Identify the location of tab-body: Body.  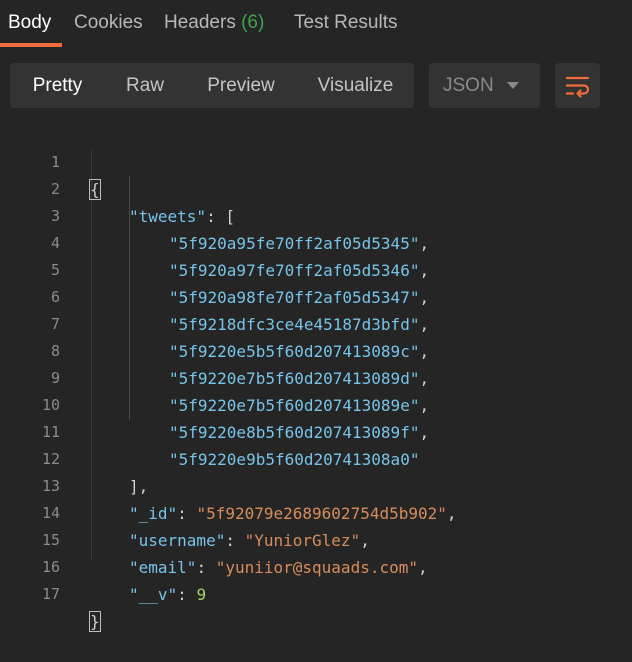
(29, 23).